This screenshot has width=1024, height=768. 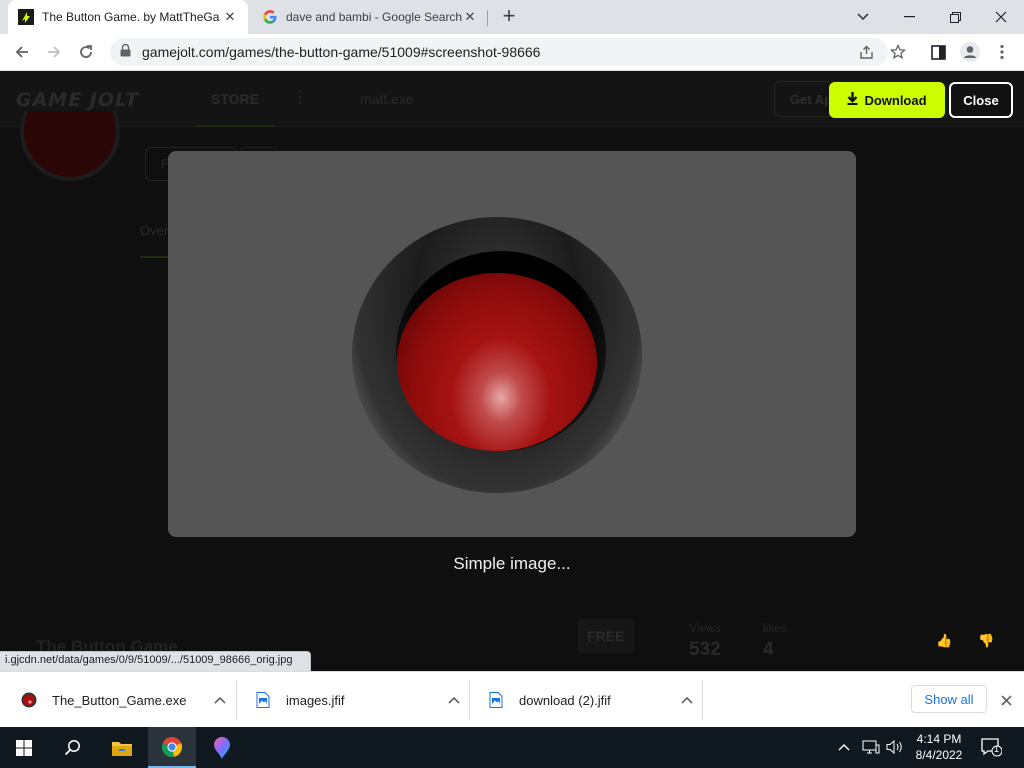 I want to click on bookmark-star-icon, so click(x=898, y=52).